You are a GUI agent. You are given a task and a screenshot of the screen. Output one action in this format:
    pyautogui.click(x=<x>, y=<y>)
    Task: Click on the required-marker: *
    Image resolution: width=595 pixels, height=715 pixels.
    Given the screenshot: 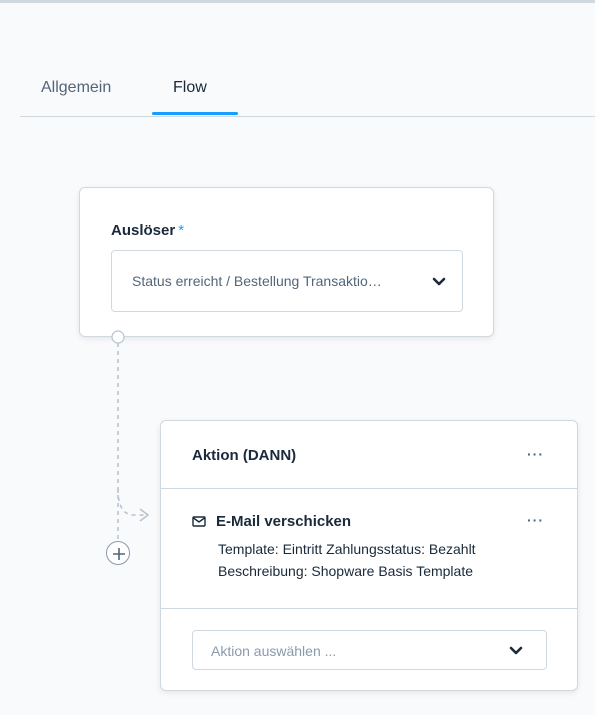 What is the action you would take?
    pyautogui.click(x=181, y=230)
    